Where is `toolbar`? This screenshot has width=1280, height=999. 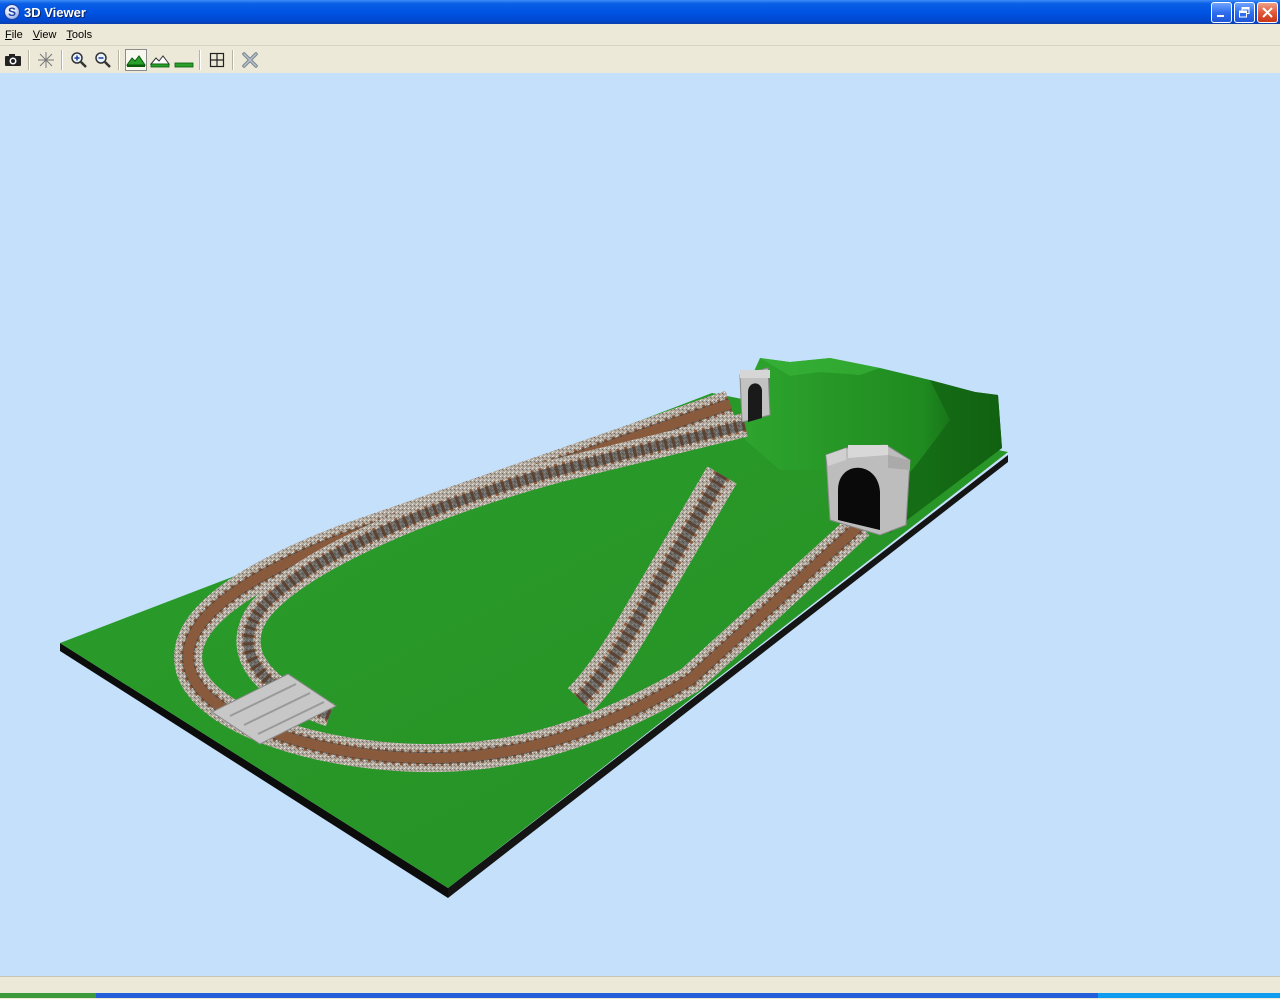 toolbar is located at coordinates (640, 60).